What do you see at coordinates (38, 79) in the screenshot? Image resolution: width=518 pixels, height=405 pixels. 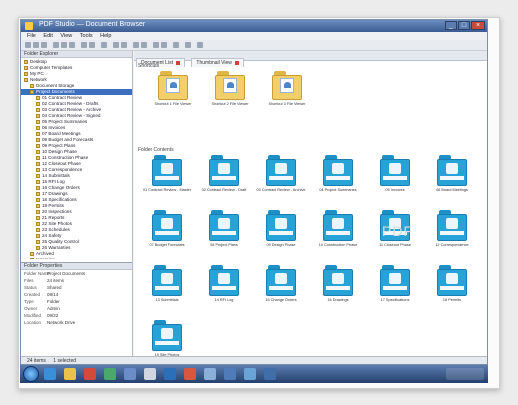 I see `tree-item-label: Network` at bounding box center [38, 79].